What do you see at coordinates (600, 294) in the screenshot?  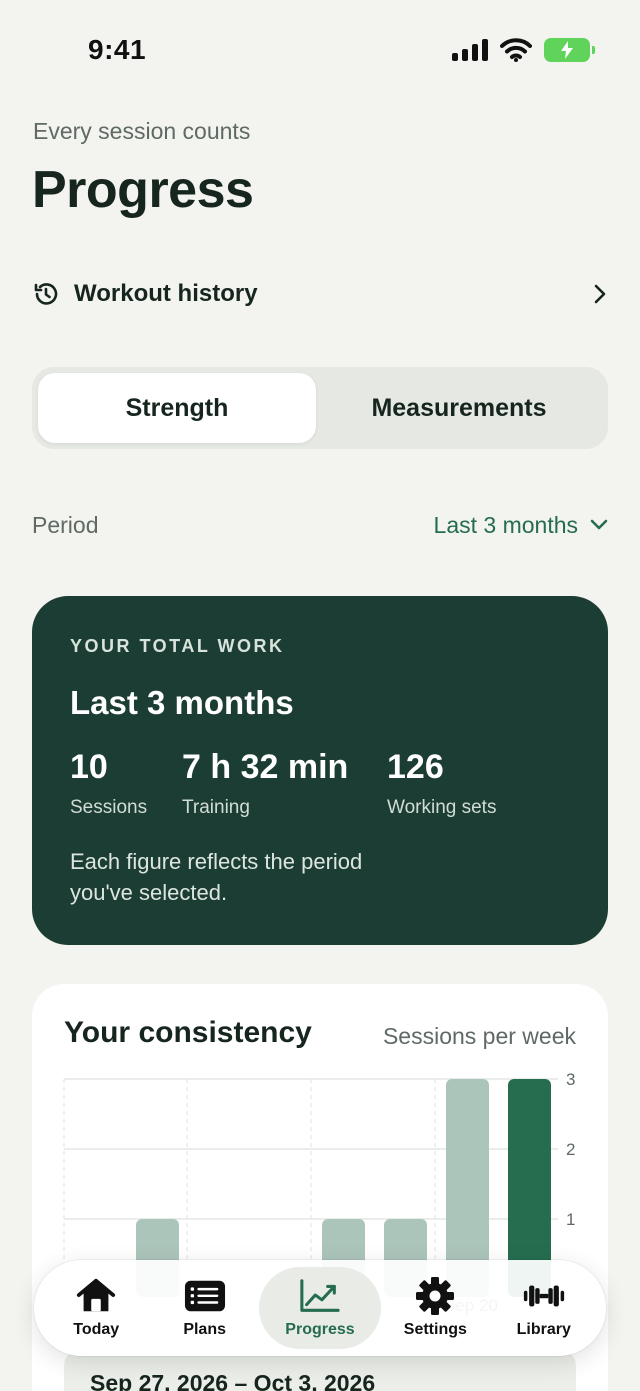 I see `chevron-right-icon` at bounding box center [600, 294].